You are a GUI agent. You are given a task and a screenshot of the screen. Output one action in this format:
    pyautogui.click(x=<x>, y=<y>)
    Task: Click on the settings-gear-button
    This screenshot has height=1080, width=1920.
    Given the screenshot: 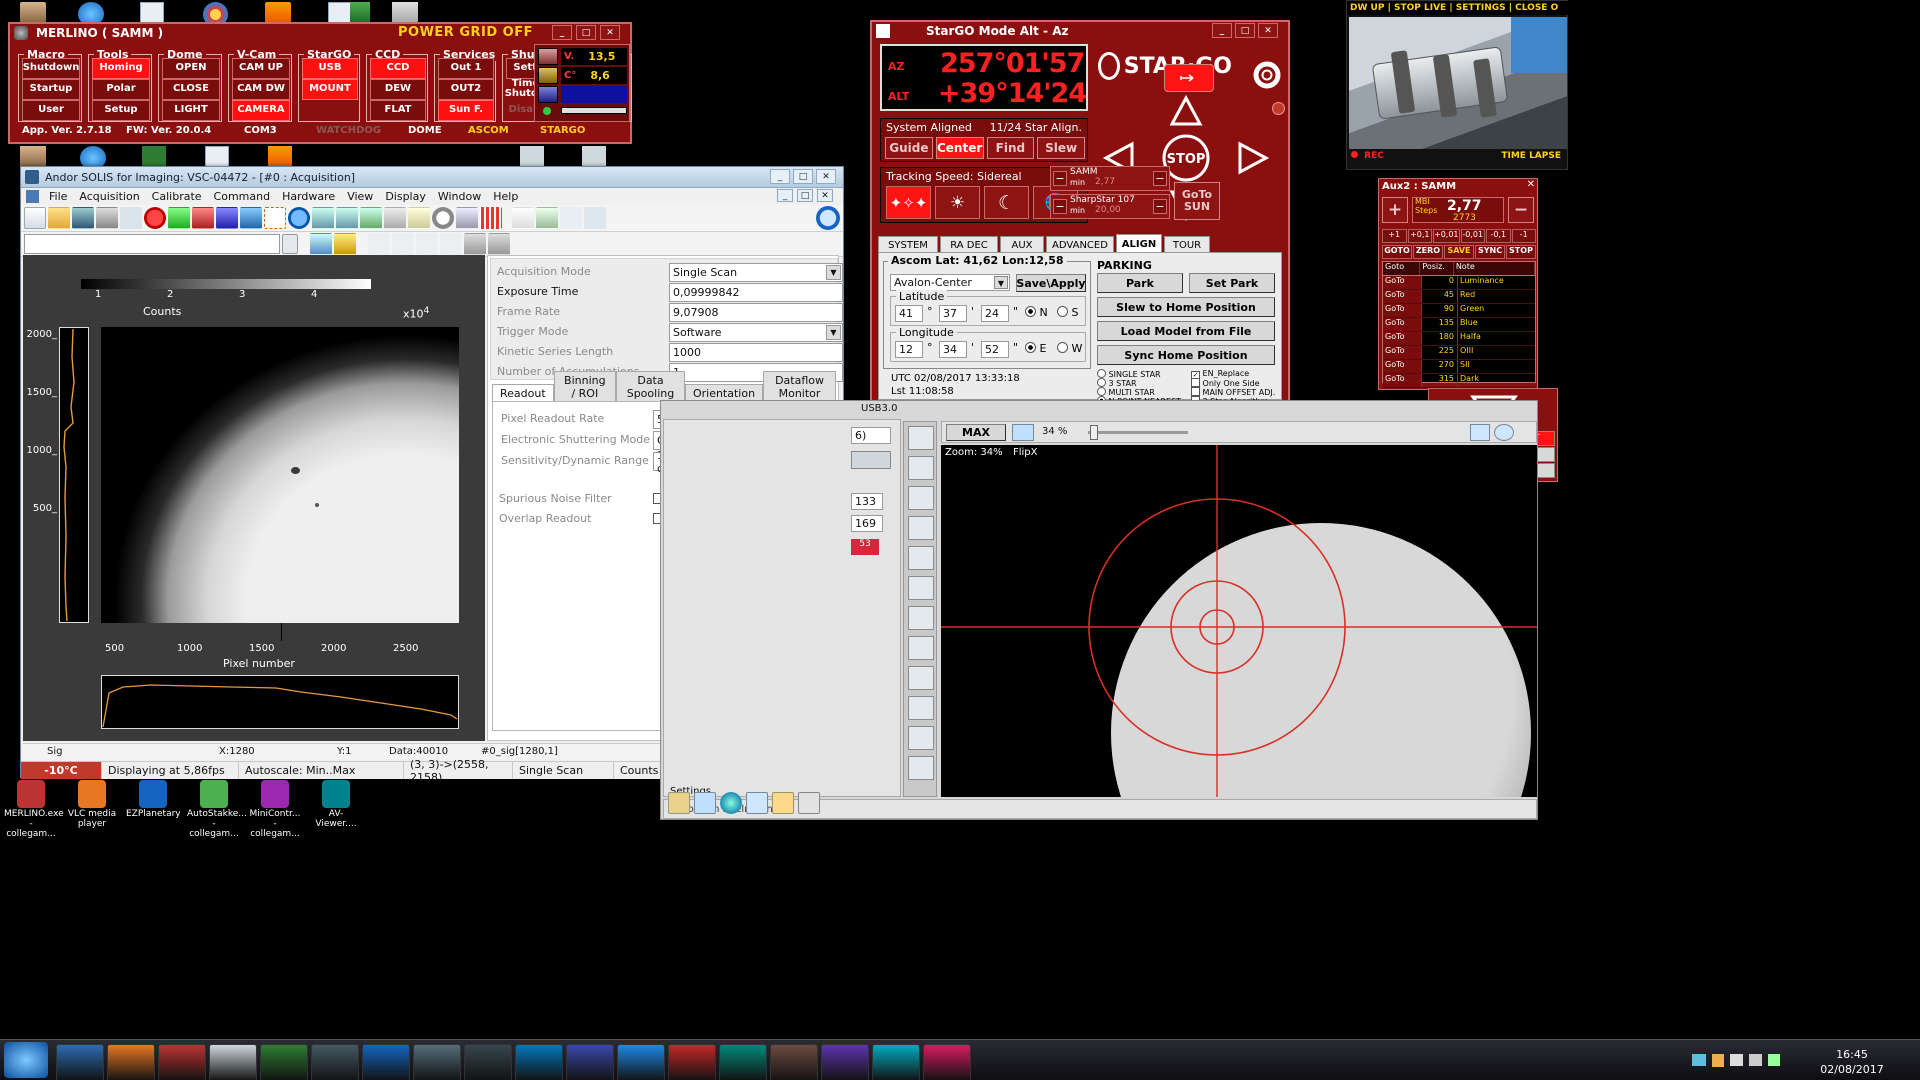 What is the action you would take?
    pyautogui.click(x=1267, y=75)
    